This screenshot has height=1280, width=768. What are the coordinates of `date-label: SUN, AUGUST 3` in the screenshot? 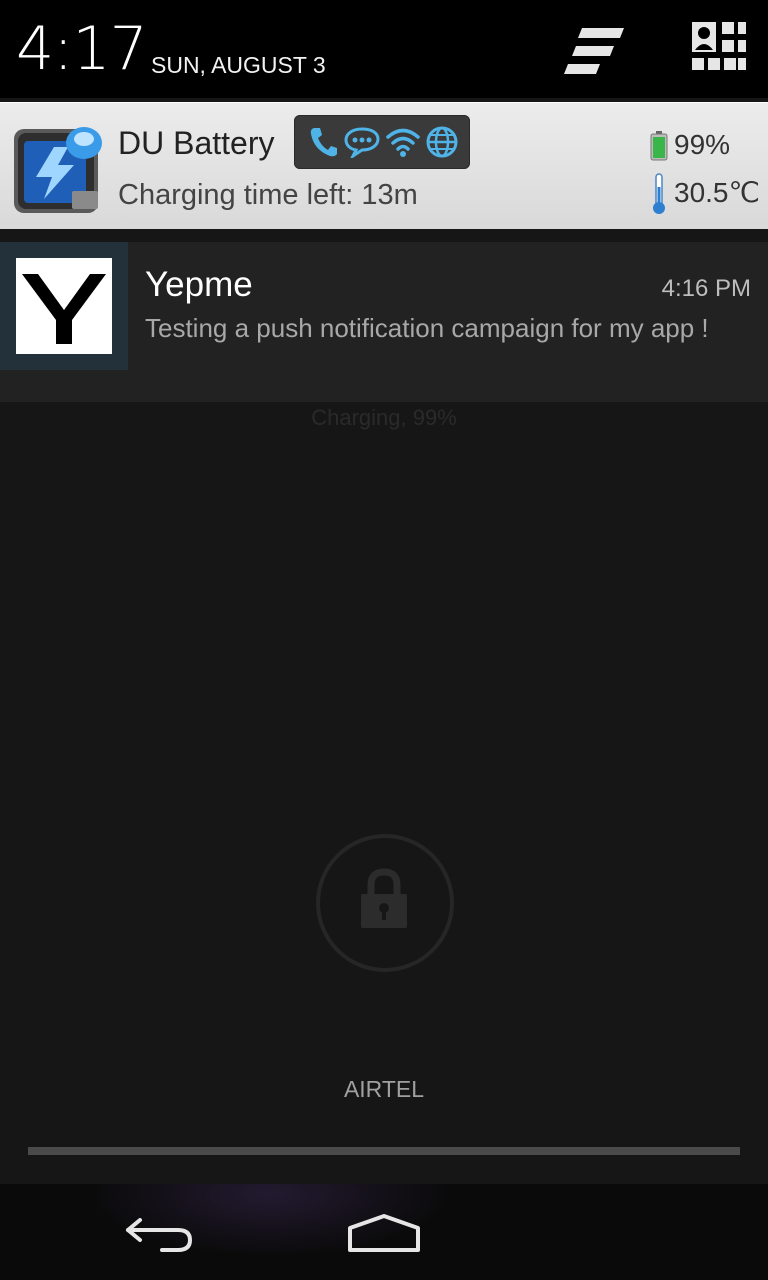 It's located at (238, 65).